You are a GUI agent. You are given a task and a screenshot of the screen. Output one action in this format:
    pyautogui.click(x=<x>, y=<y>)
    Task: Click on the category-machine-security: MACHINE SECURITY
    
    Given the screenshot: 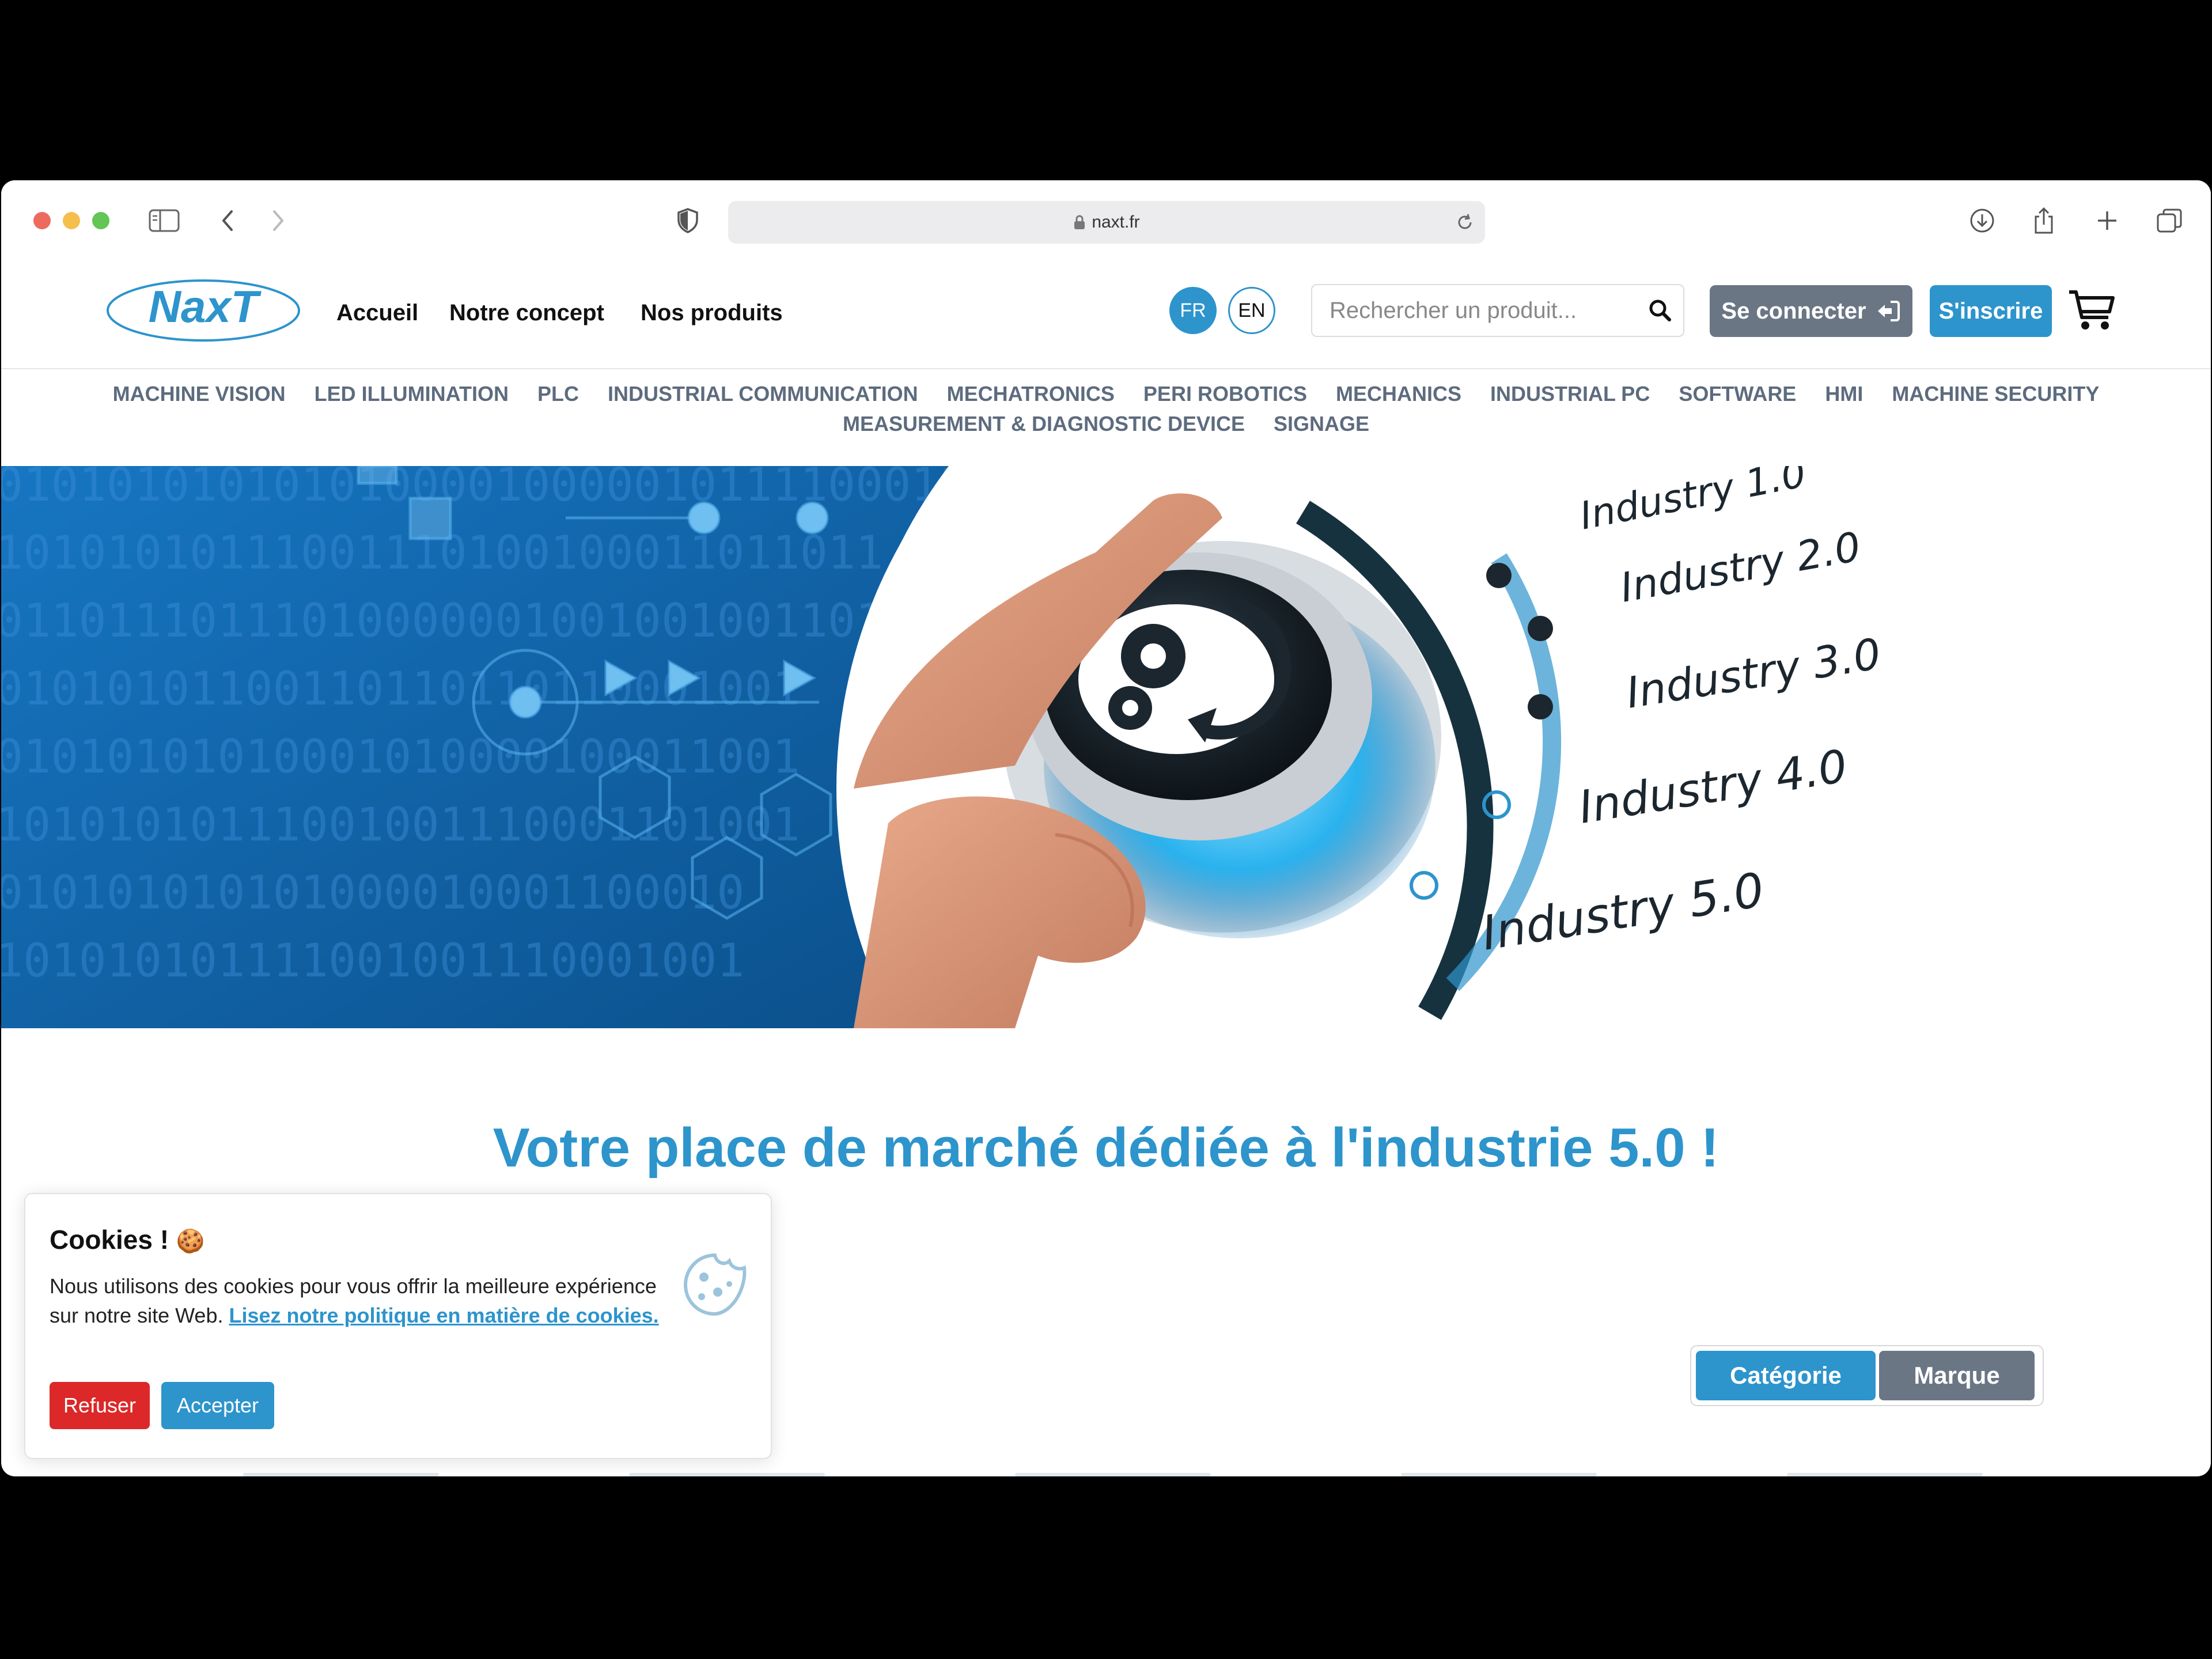 What is the action you would take?
    pyautogui.click(x=1995, y=394)
    